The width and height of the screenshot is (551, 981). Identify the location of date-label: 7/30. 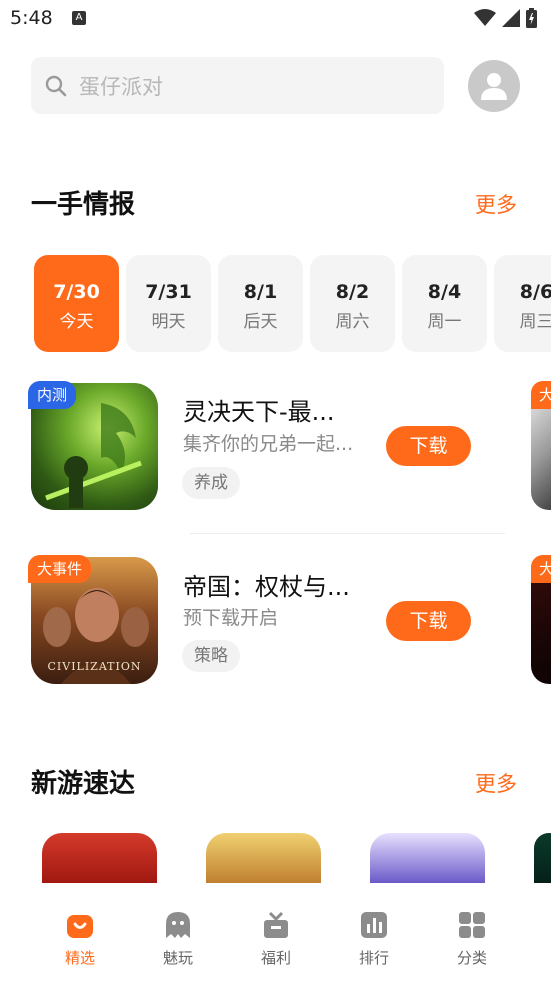
(76, 292).